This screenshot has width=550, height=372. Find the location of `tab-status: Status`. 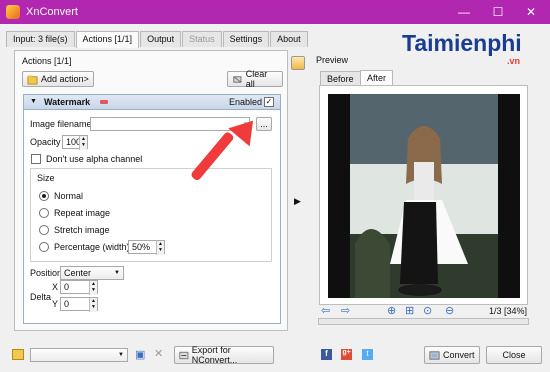

tab-status: Status is located at coordinates (202, 39).